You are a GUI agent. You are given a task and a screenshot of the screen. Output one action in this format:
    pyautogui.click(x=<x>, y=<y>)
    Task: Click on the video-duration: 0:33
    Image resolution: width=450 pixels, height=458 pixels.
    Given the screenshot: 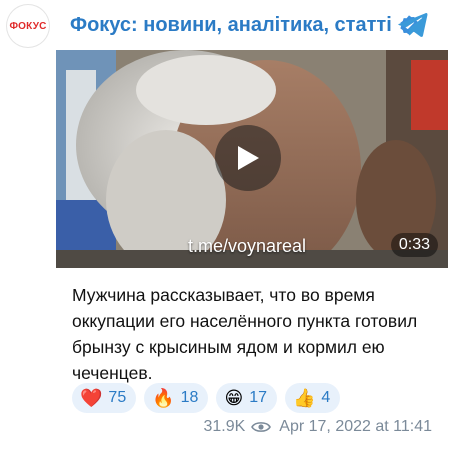 What is the action you would take?
    pyautogui.click(x=414, y=245)
    